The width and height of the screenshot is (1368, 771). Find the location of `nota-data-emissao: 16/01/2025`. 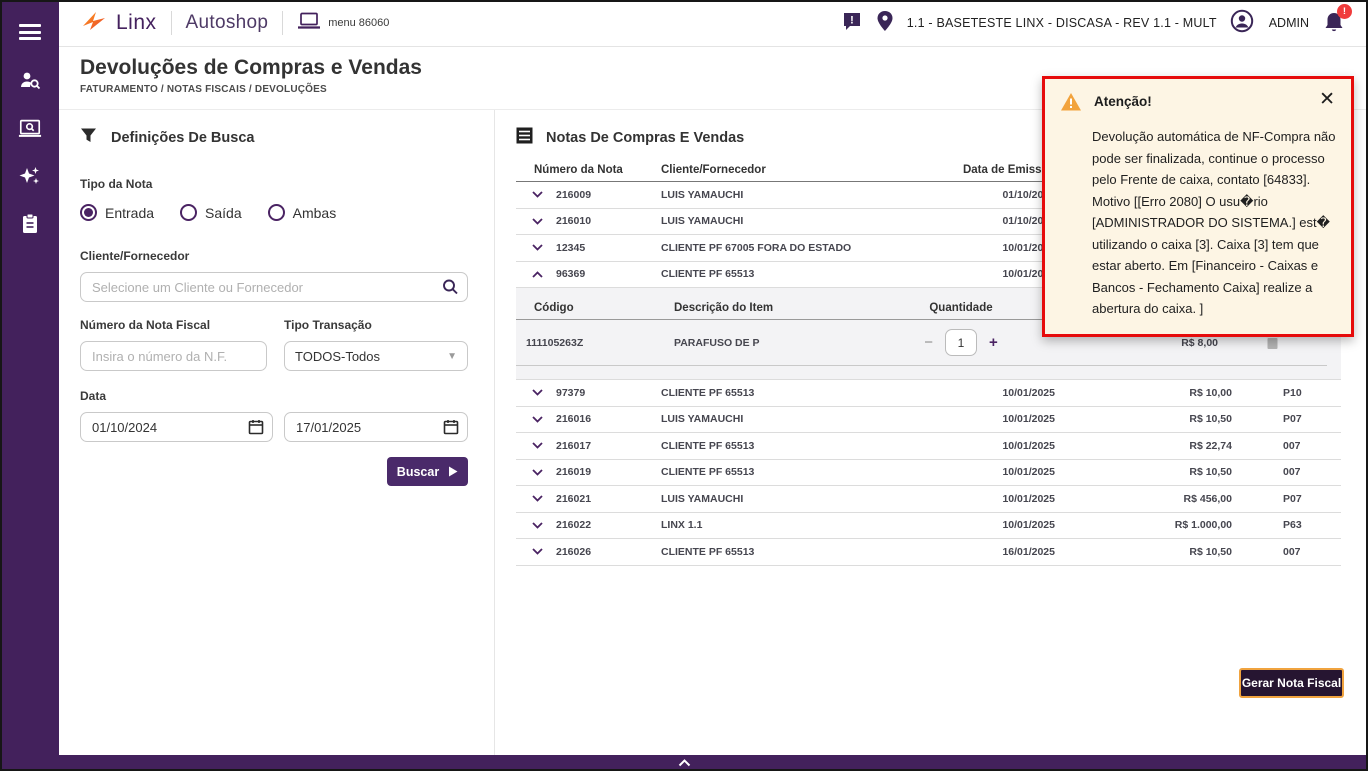

nota-data-emissao: 16/01/2025 is located at coordinates (1028, 551).